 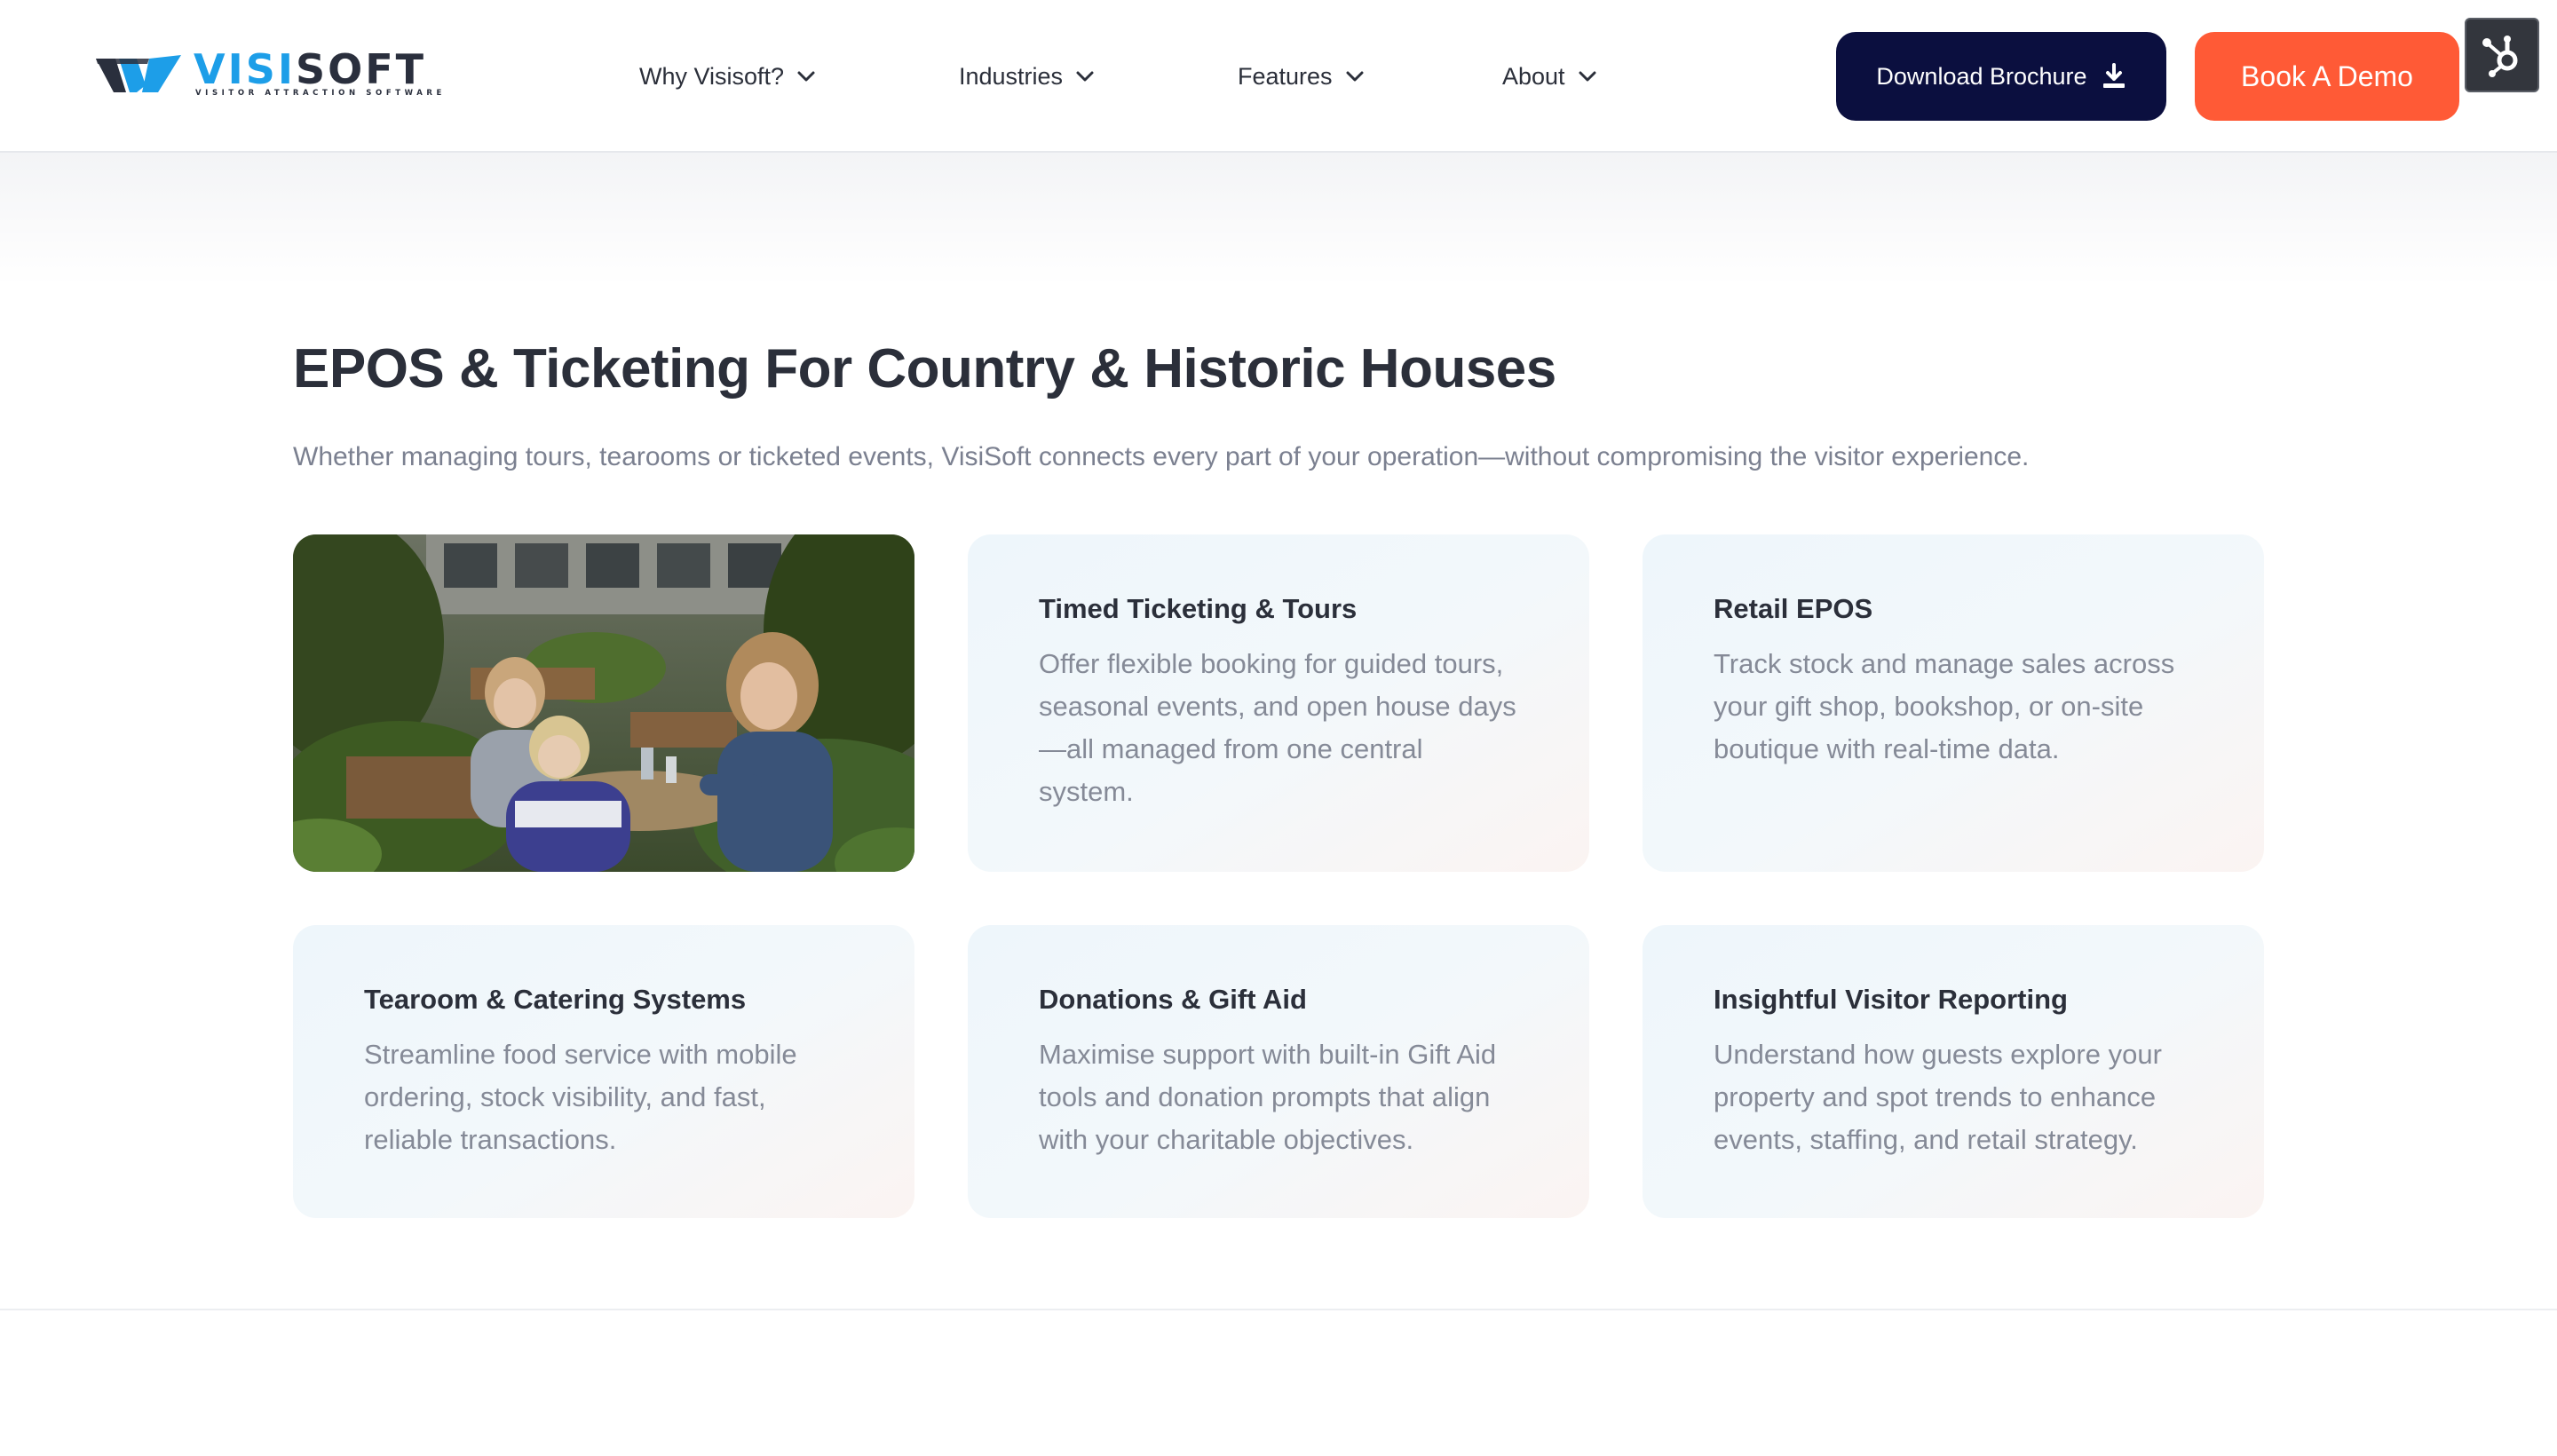 I want to click on logo-wordmark: VISISOFT, so click(x=310, y=69).